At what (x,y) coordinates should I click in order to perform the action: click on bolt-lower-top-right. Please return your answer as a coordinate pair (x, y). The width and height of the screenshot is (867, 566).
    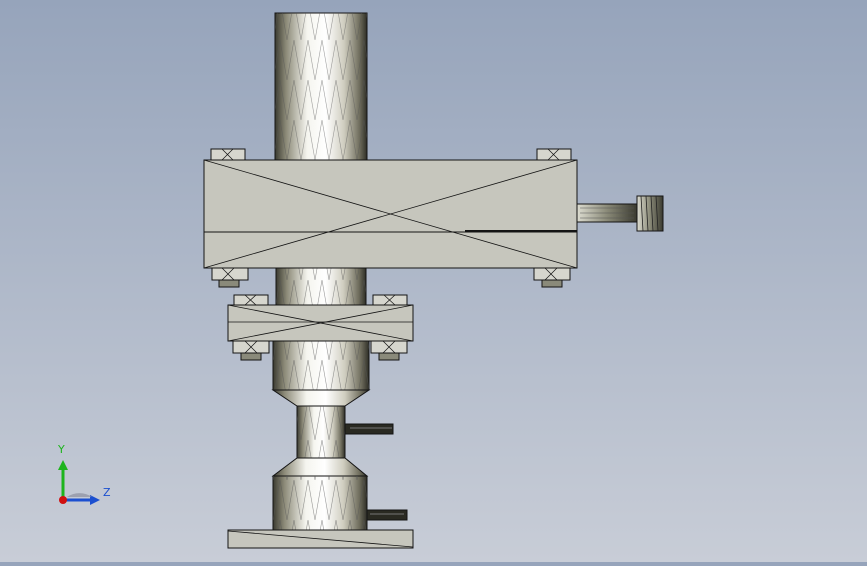
    Looking at the image, I should click on (390, 300).